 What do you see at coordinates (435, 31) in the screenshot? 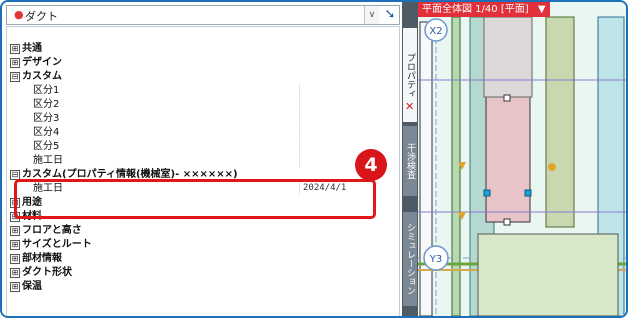
I see `grid-label-x2: X2` at bounding box center [435, 31].